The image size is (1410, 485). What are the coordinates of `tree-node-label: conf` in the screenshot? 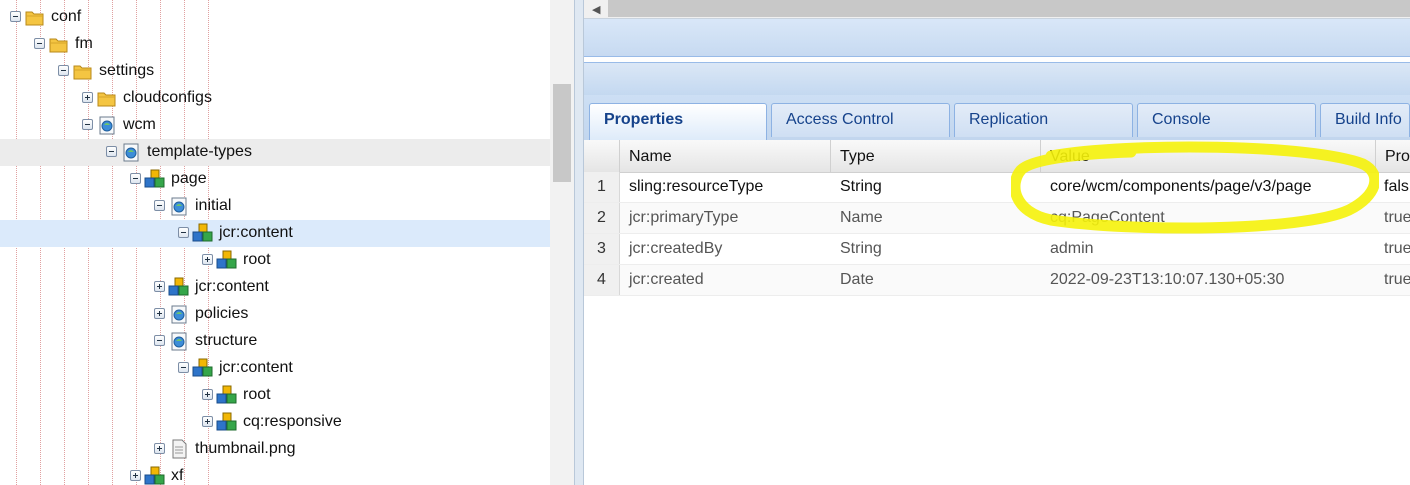 It's located at (66, 17).